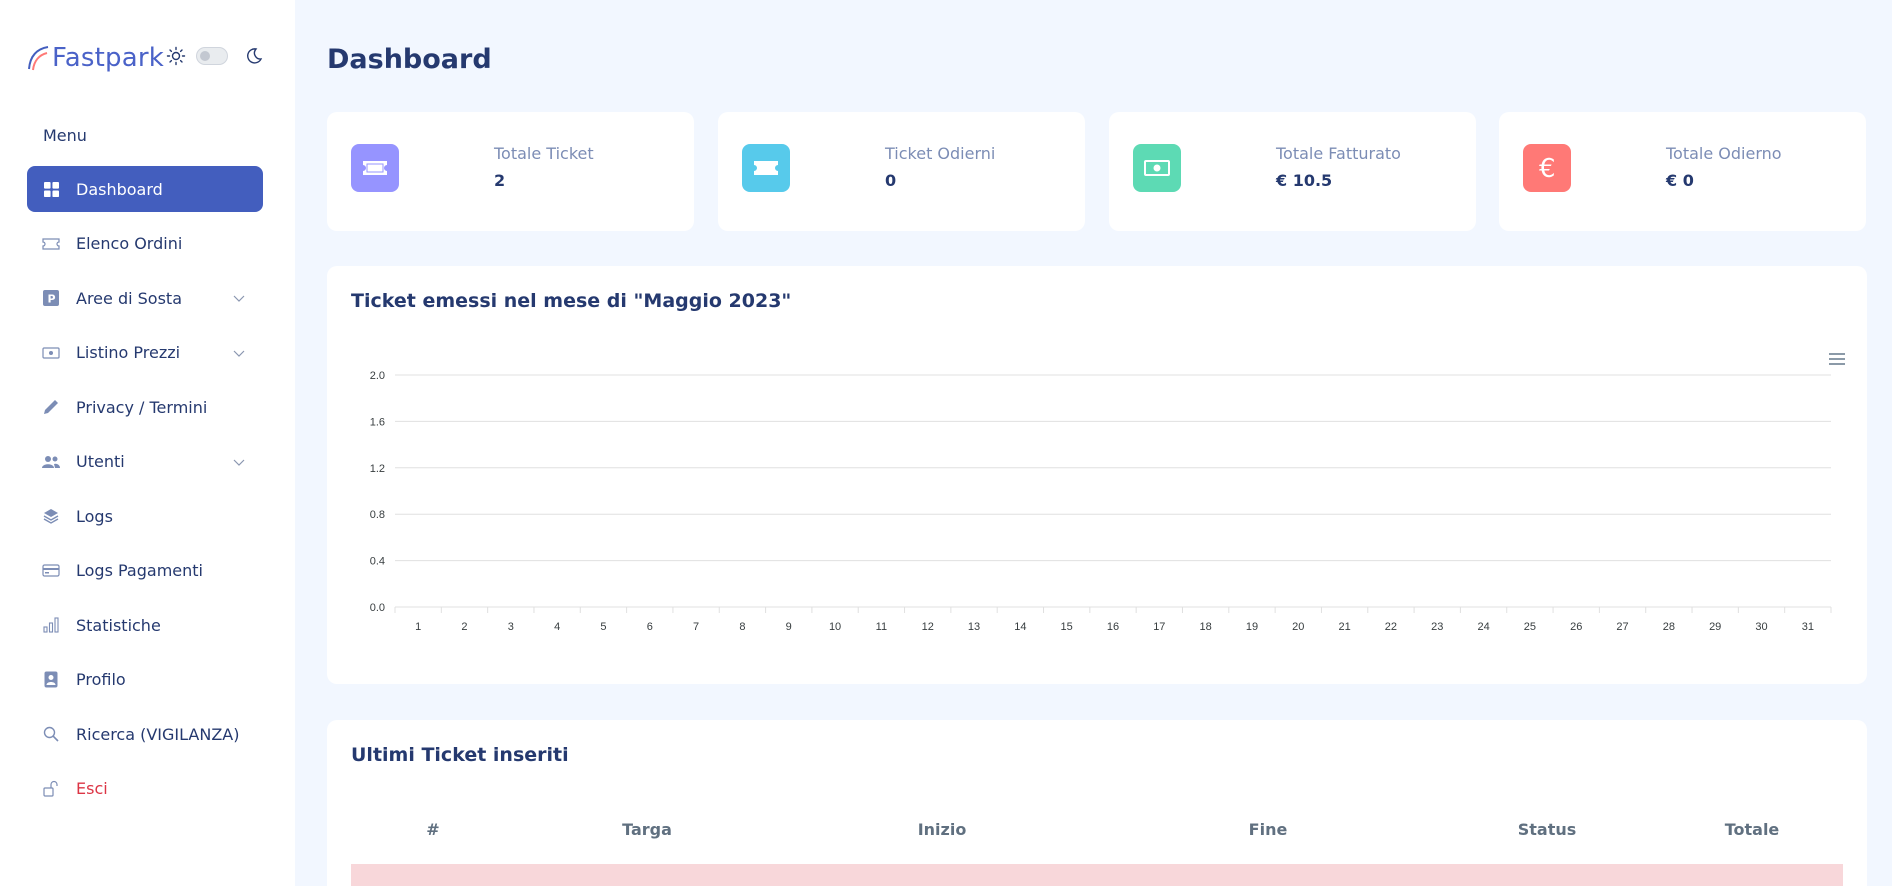 This screenshot has width=1892, height=886. What do you see at coordinates (500, 180) in the screenshot?
I see `stat-value: 2` at bounding box center [500, 180].